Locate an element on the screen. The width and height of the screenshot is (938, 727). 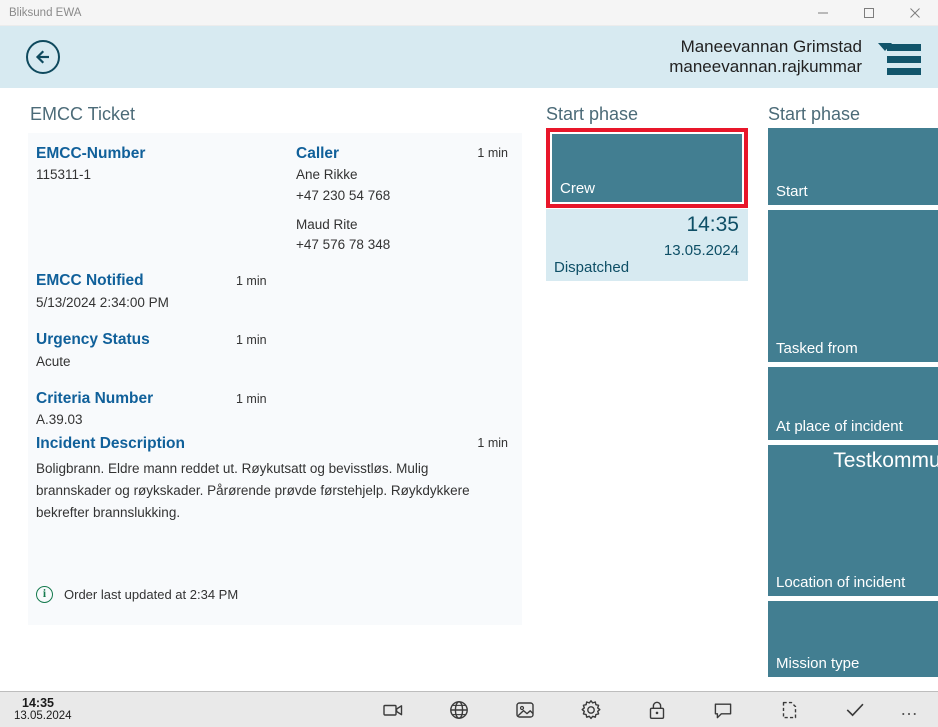
hamburger-menu-icon is located at coordinates (901, 57).